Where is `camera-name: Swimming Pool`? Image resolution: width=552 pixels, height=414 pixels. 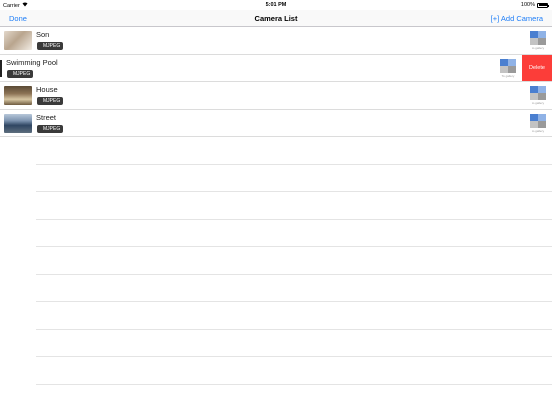 camera-name: Swimming Pool is located at coordinates (32, 62).